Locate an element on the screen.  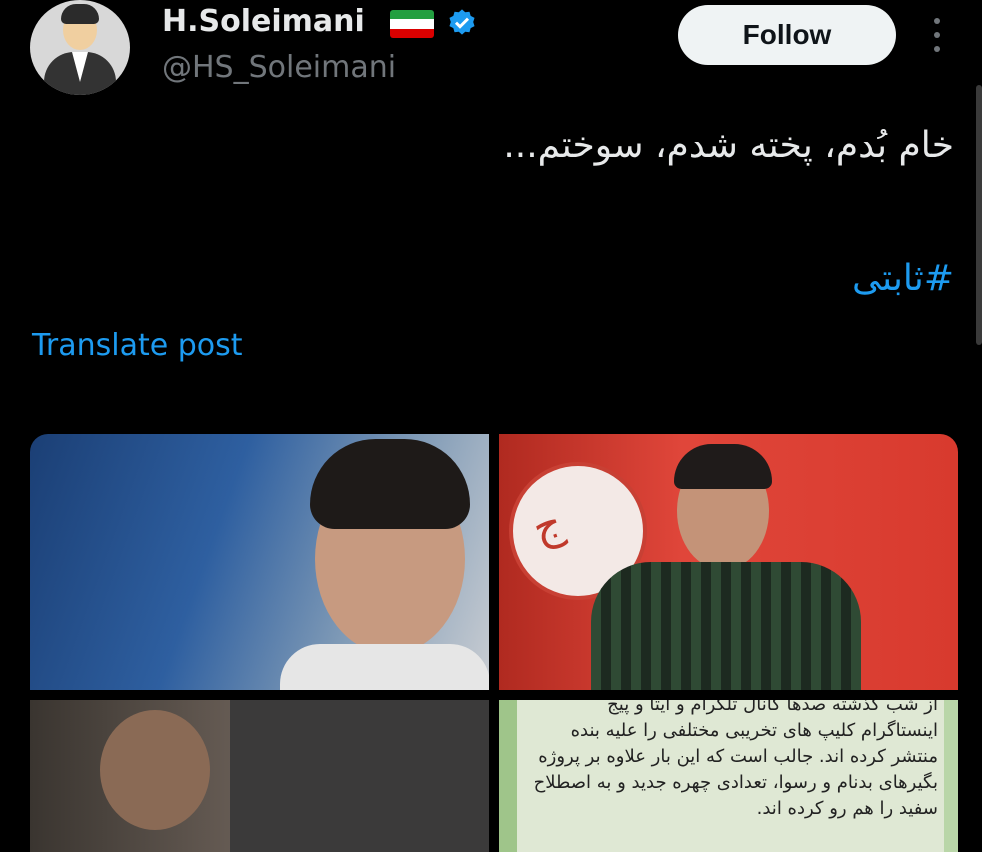
avatar-hair is located at coordinates (80, 14).